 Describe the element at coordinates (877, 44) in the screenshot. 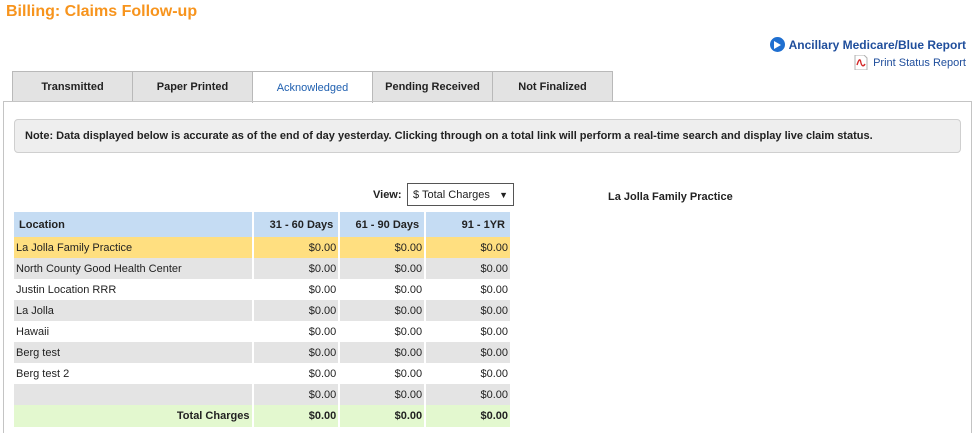

I see `ancillary-report-label: Ancillary Medicare/Blue Report` at that location.